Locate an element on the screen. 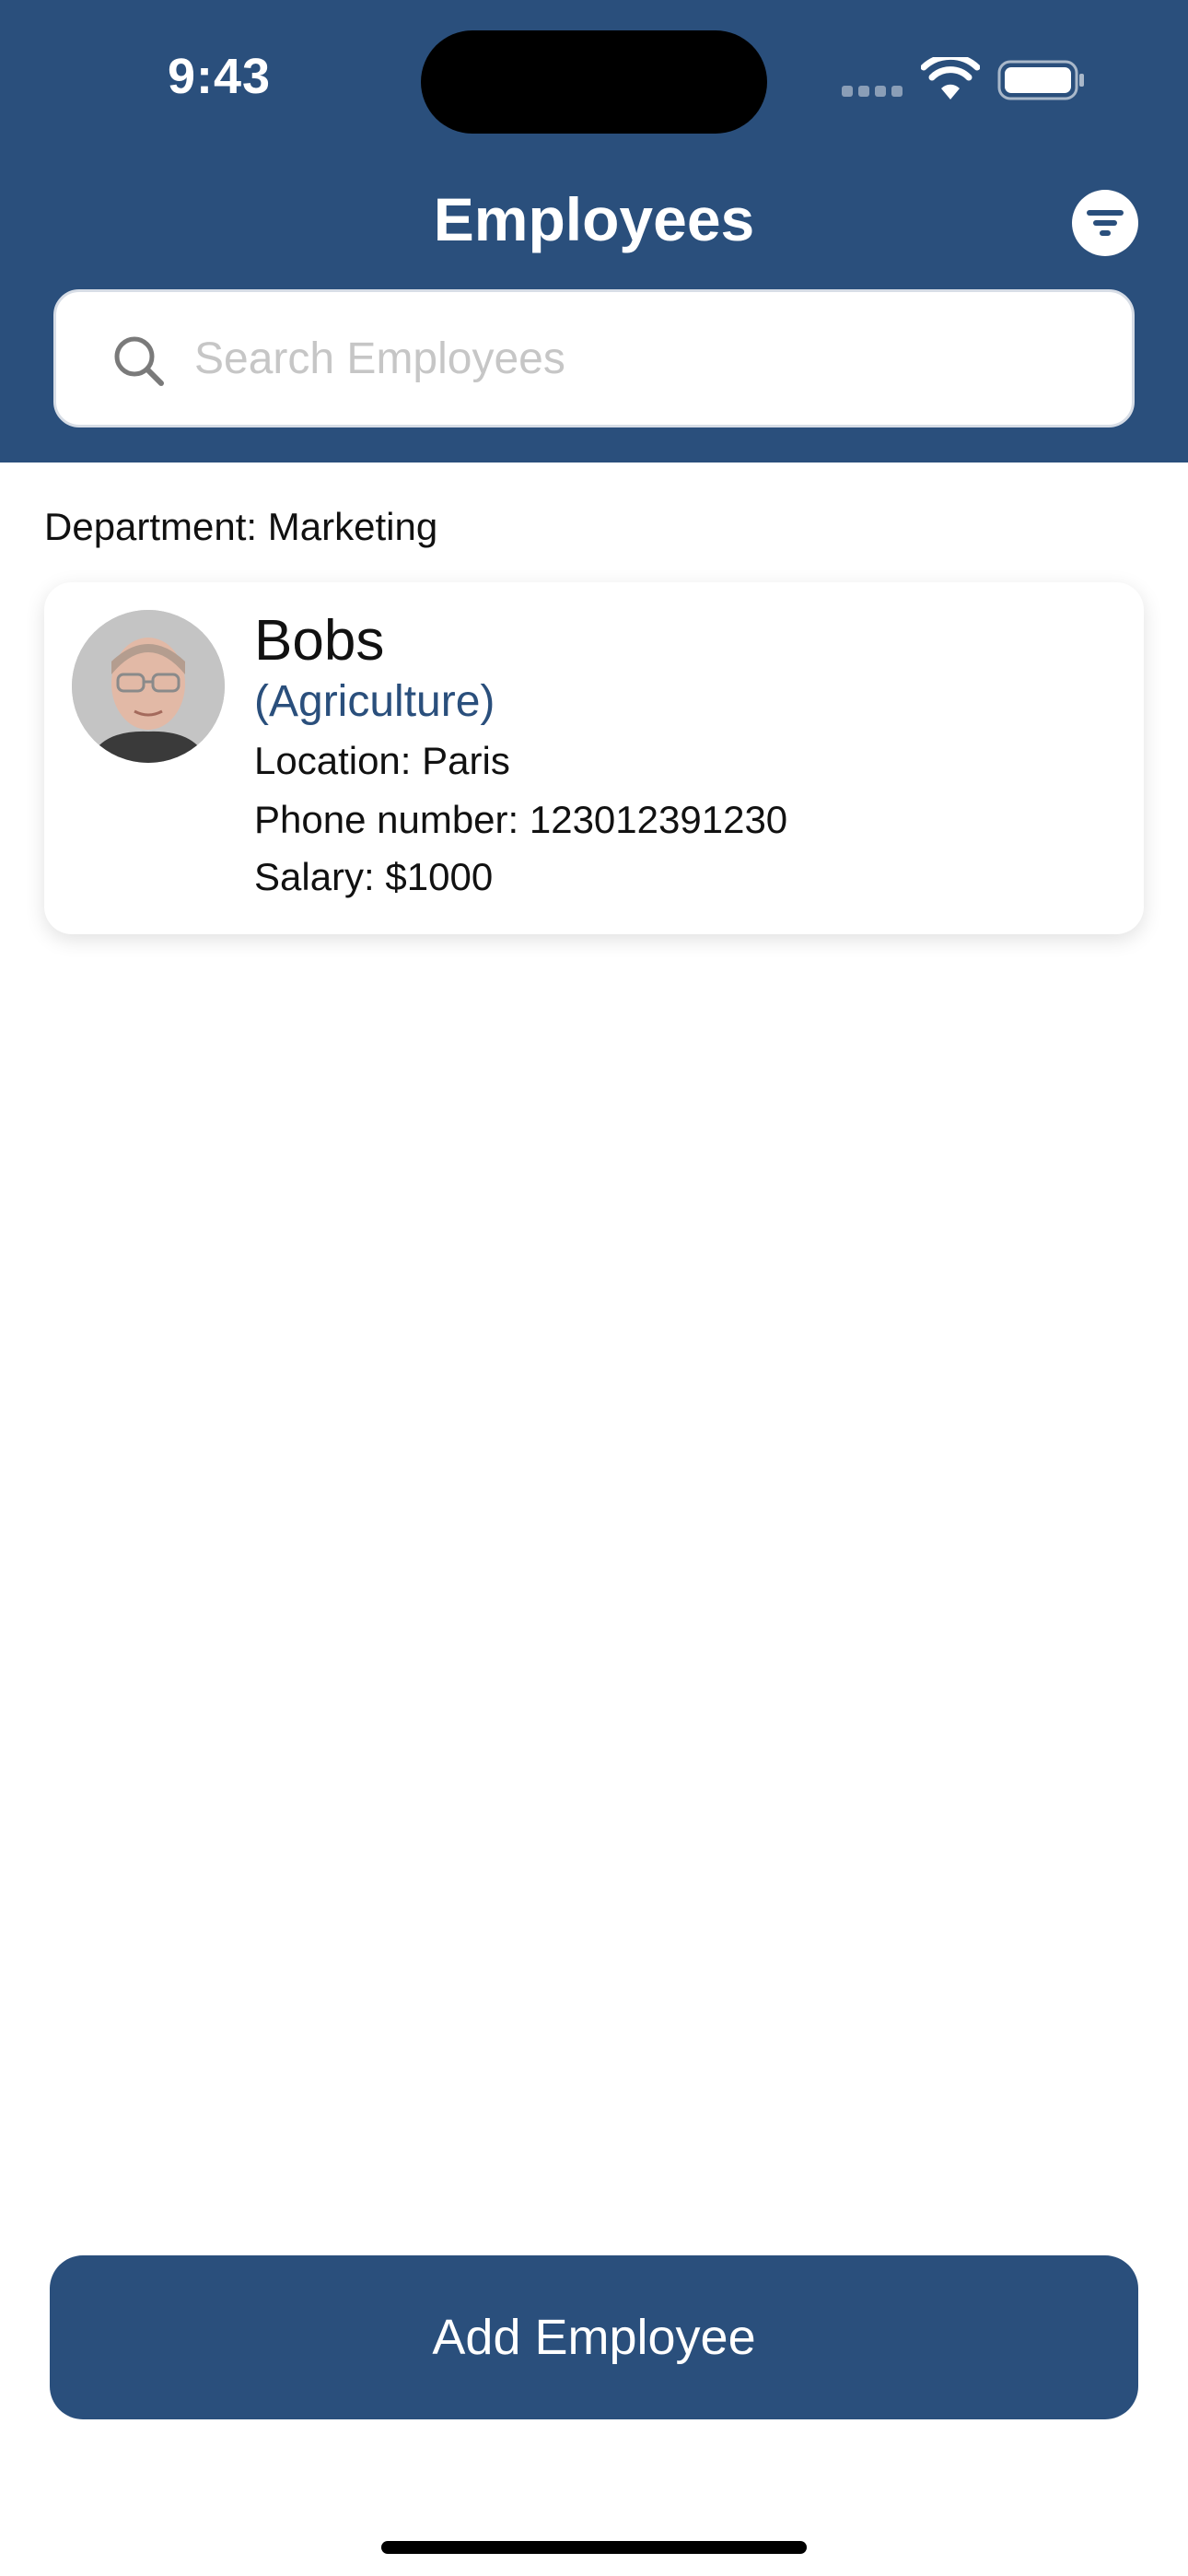  filter-button is located at coordinates (1105, 223).